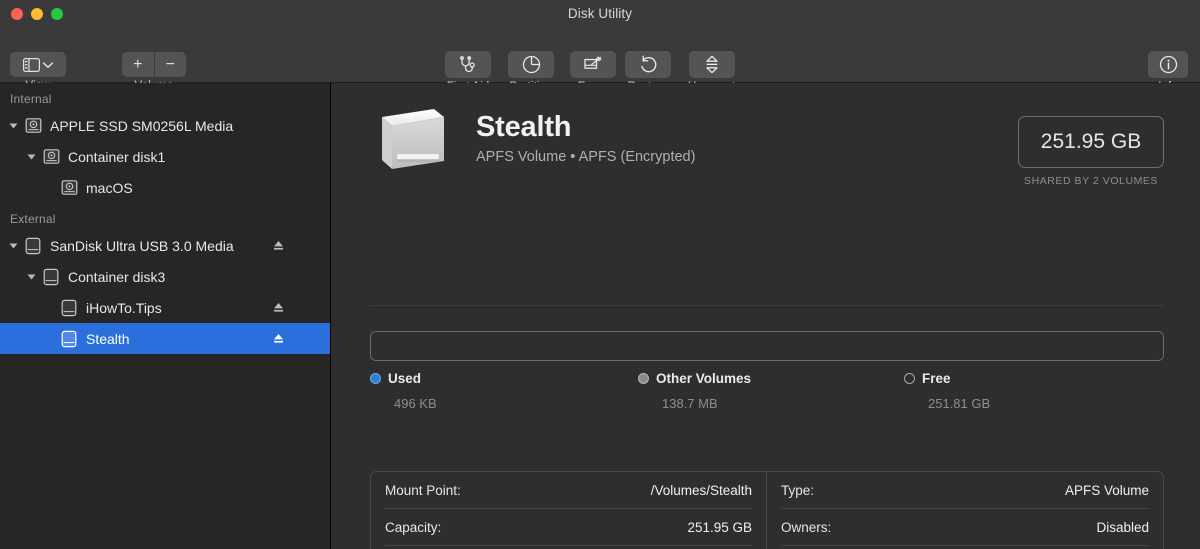  What do you see at coordinates (767, 305) in the screenshot?
I see `section-divider` at bounding box center [767, 305].